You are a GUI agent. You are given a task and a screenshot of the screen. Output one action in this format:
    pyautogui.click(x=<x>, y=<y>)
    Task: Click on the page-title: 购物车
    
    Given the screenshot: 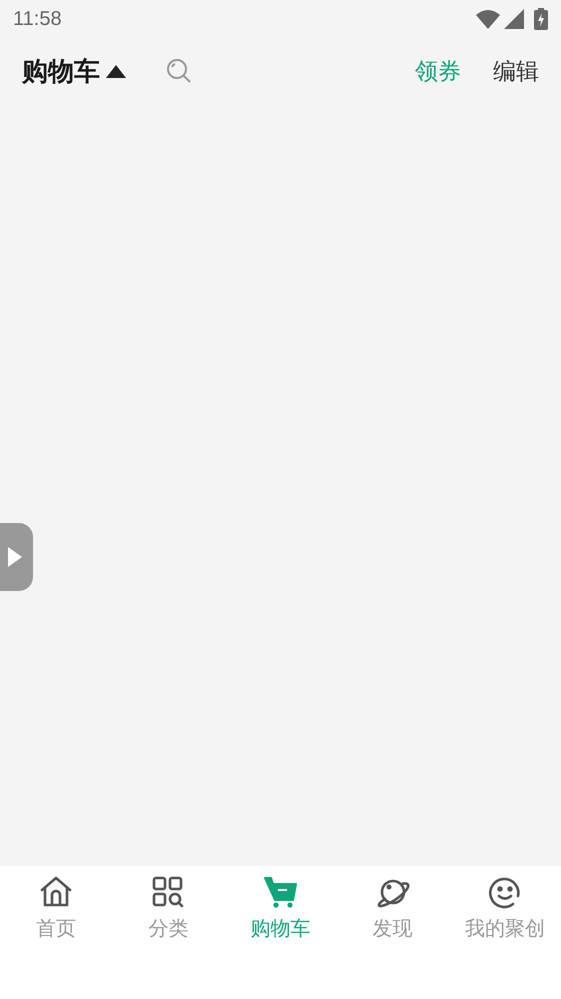 What is the action you would take?
    pyautogui.click(x=61, y=71)
    